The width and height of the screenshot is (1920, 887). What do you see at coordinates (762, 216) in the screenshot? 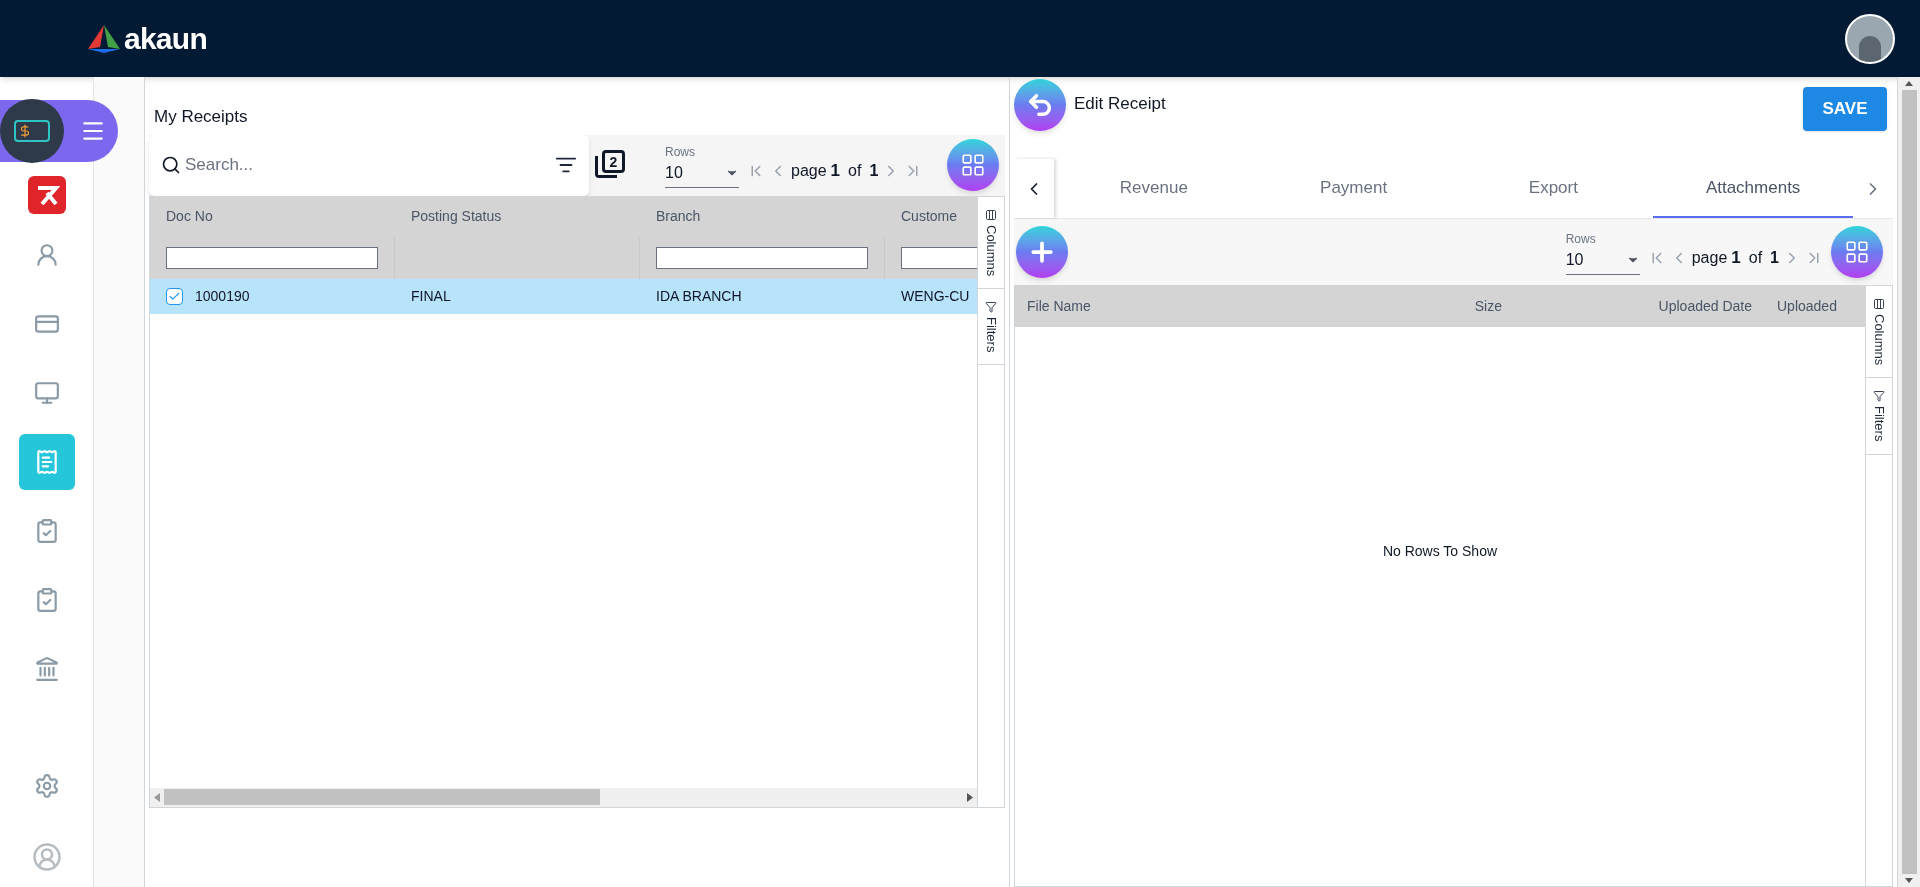
I see `column-header: Branch` at bounding box center [762, 216].